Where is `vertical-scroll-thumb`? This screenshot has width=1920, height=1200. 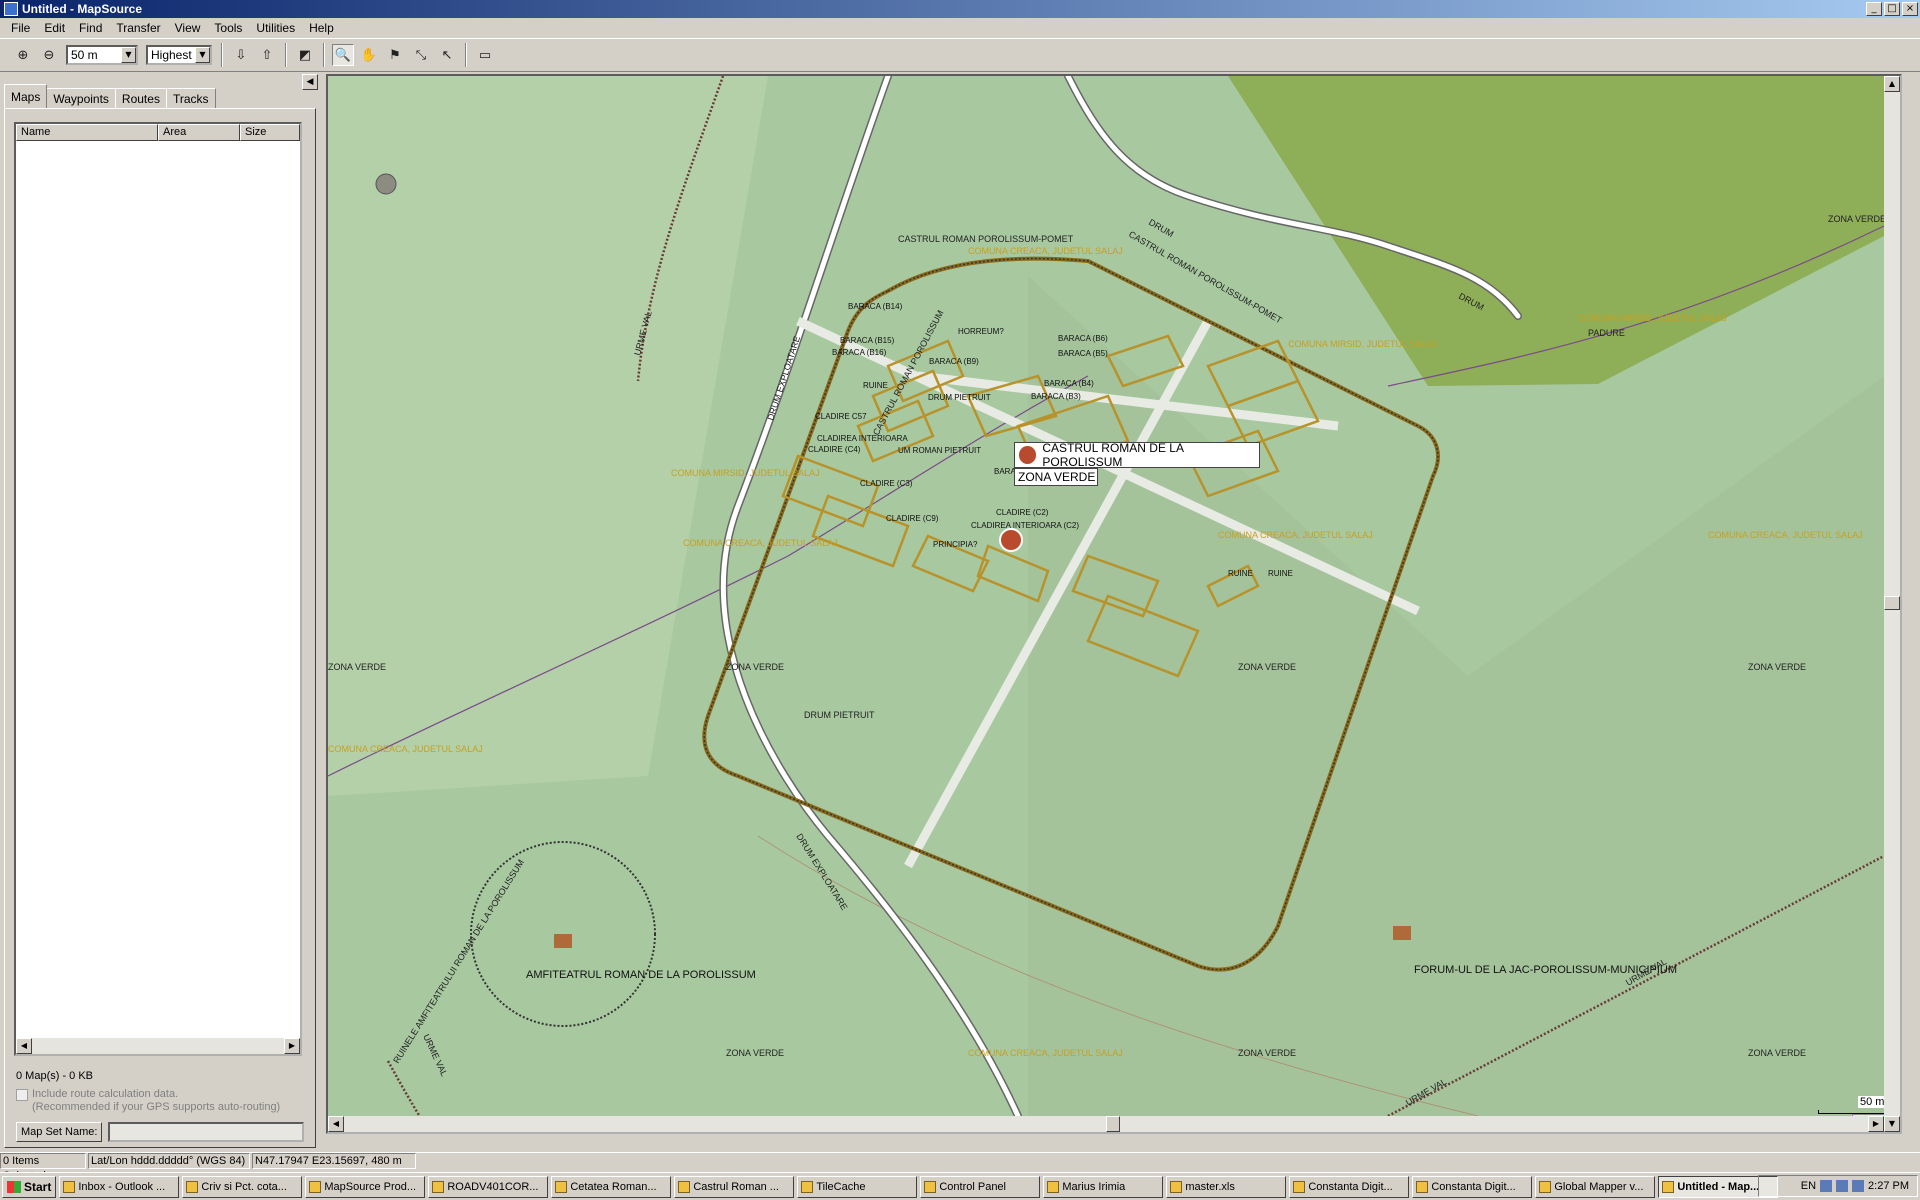
vertical-scroll-thumb is located at coordinates (1892, 603).